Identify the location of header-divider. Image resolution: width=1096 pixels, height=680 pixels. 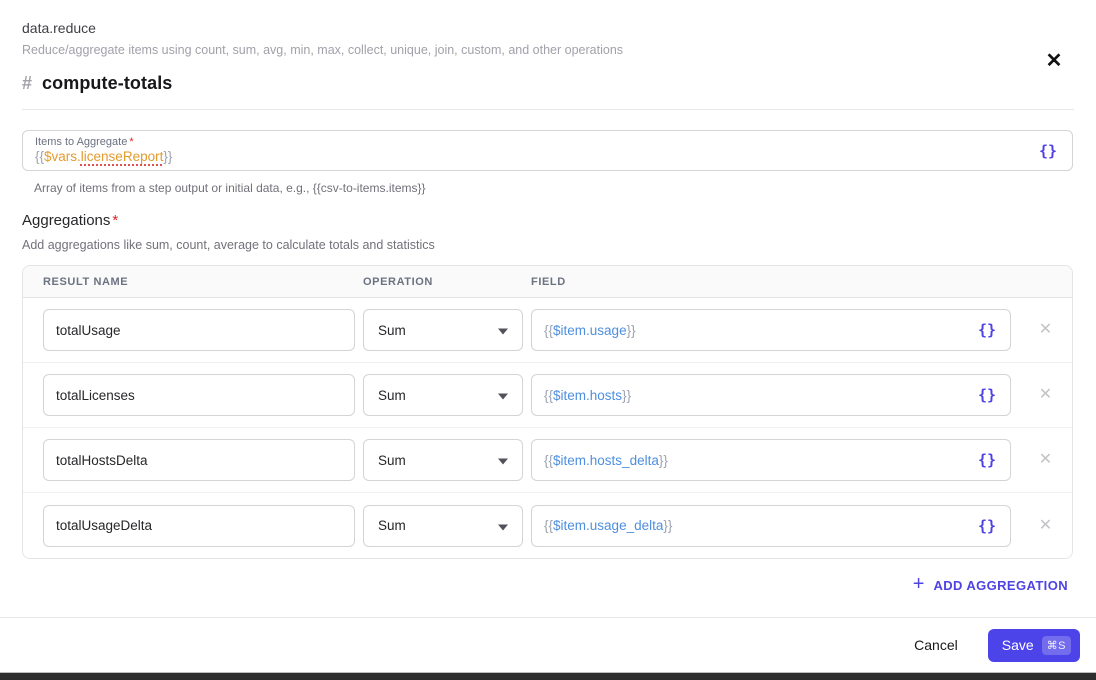
(548, 109).